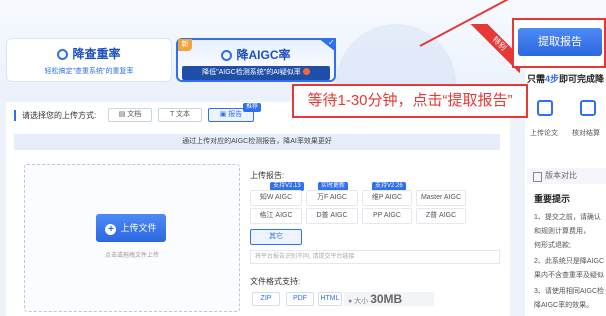 This screenshot has height=316, width=606. Describe the element at coordinates (257, 142) in the screenshot. I see `info-bar: 通过上传对应的AIGC检测报告，降AI率效果更好` at that location.